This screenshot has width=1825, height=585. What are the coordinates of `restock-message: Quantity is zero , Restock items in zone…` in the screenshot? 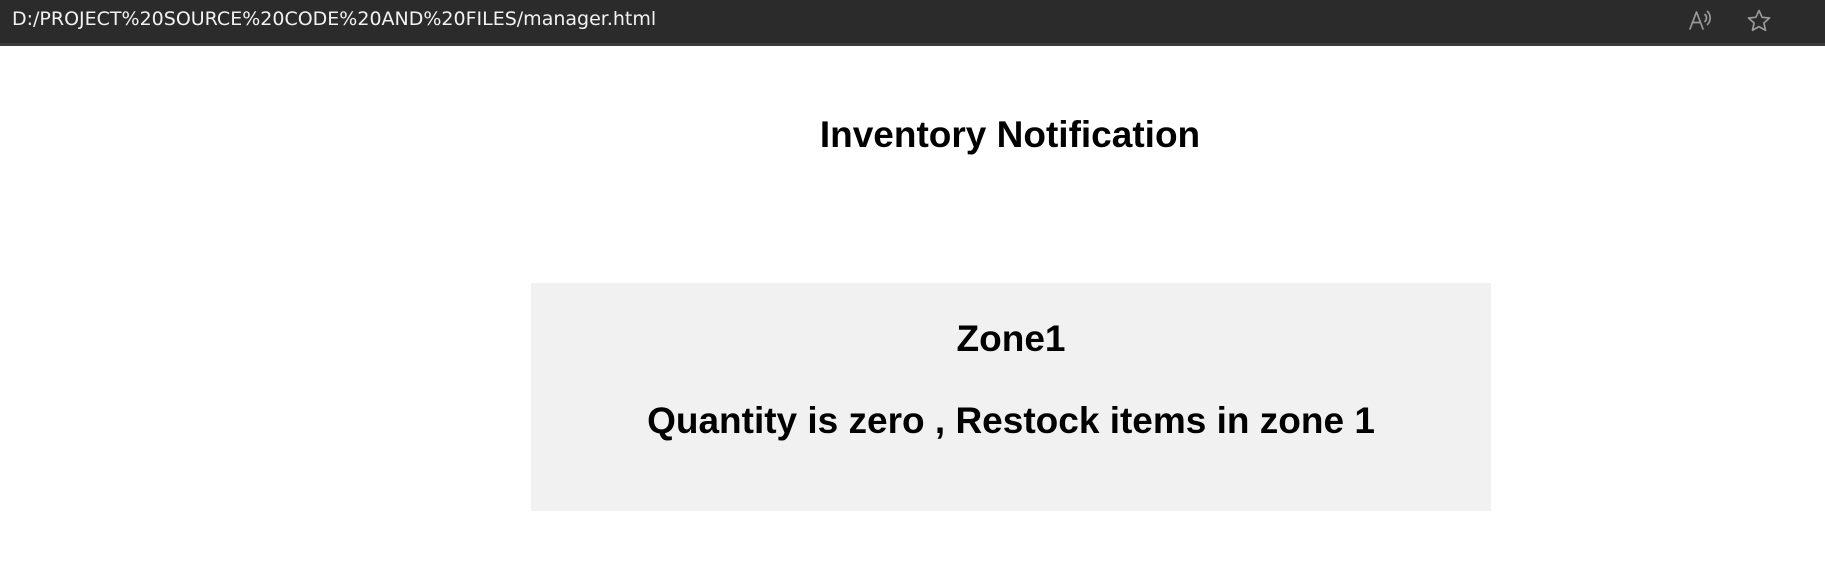 It's located at (1011, 420).